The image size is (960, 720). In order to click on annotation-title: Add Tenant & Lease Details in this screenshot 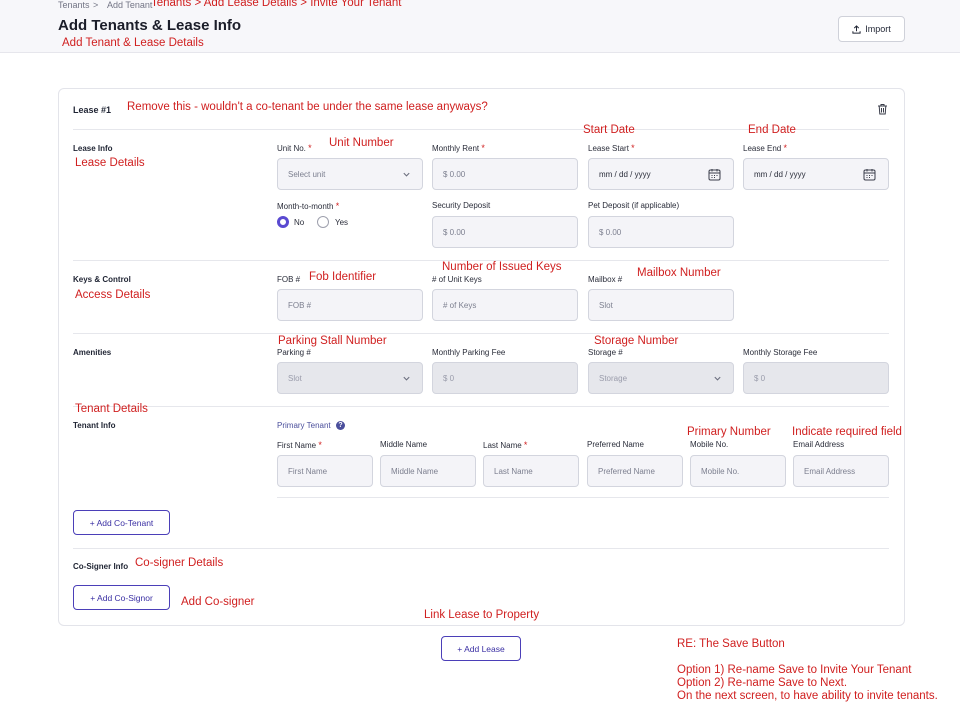, I will do `click(133, 43)`.